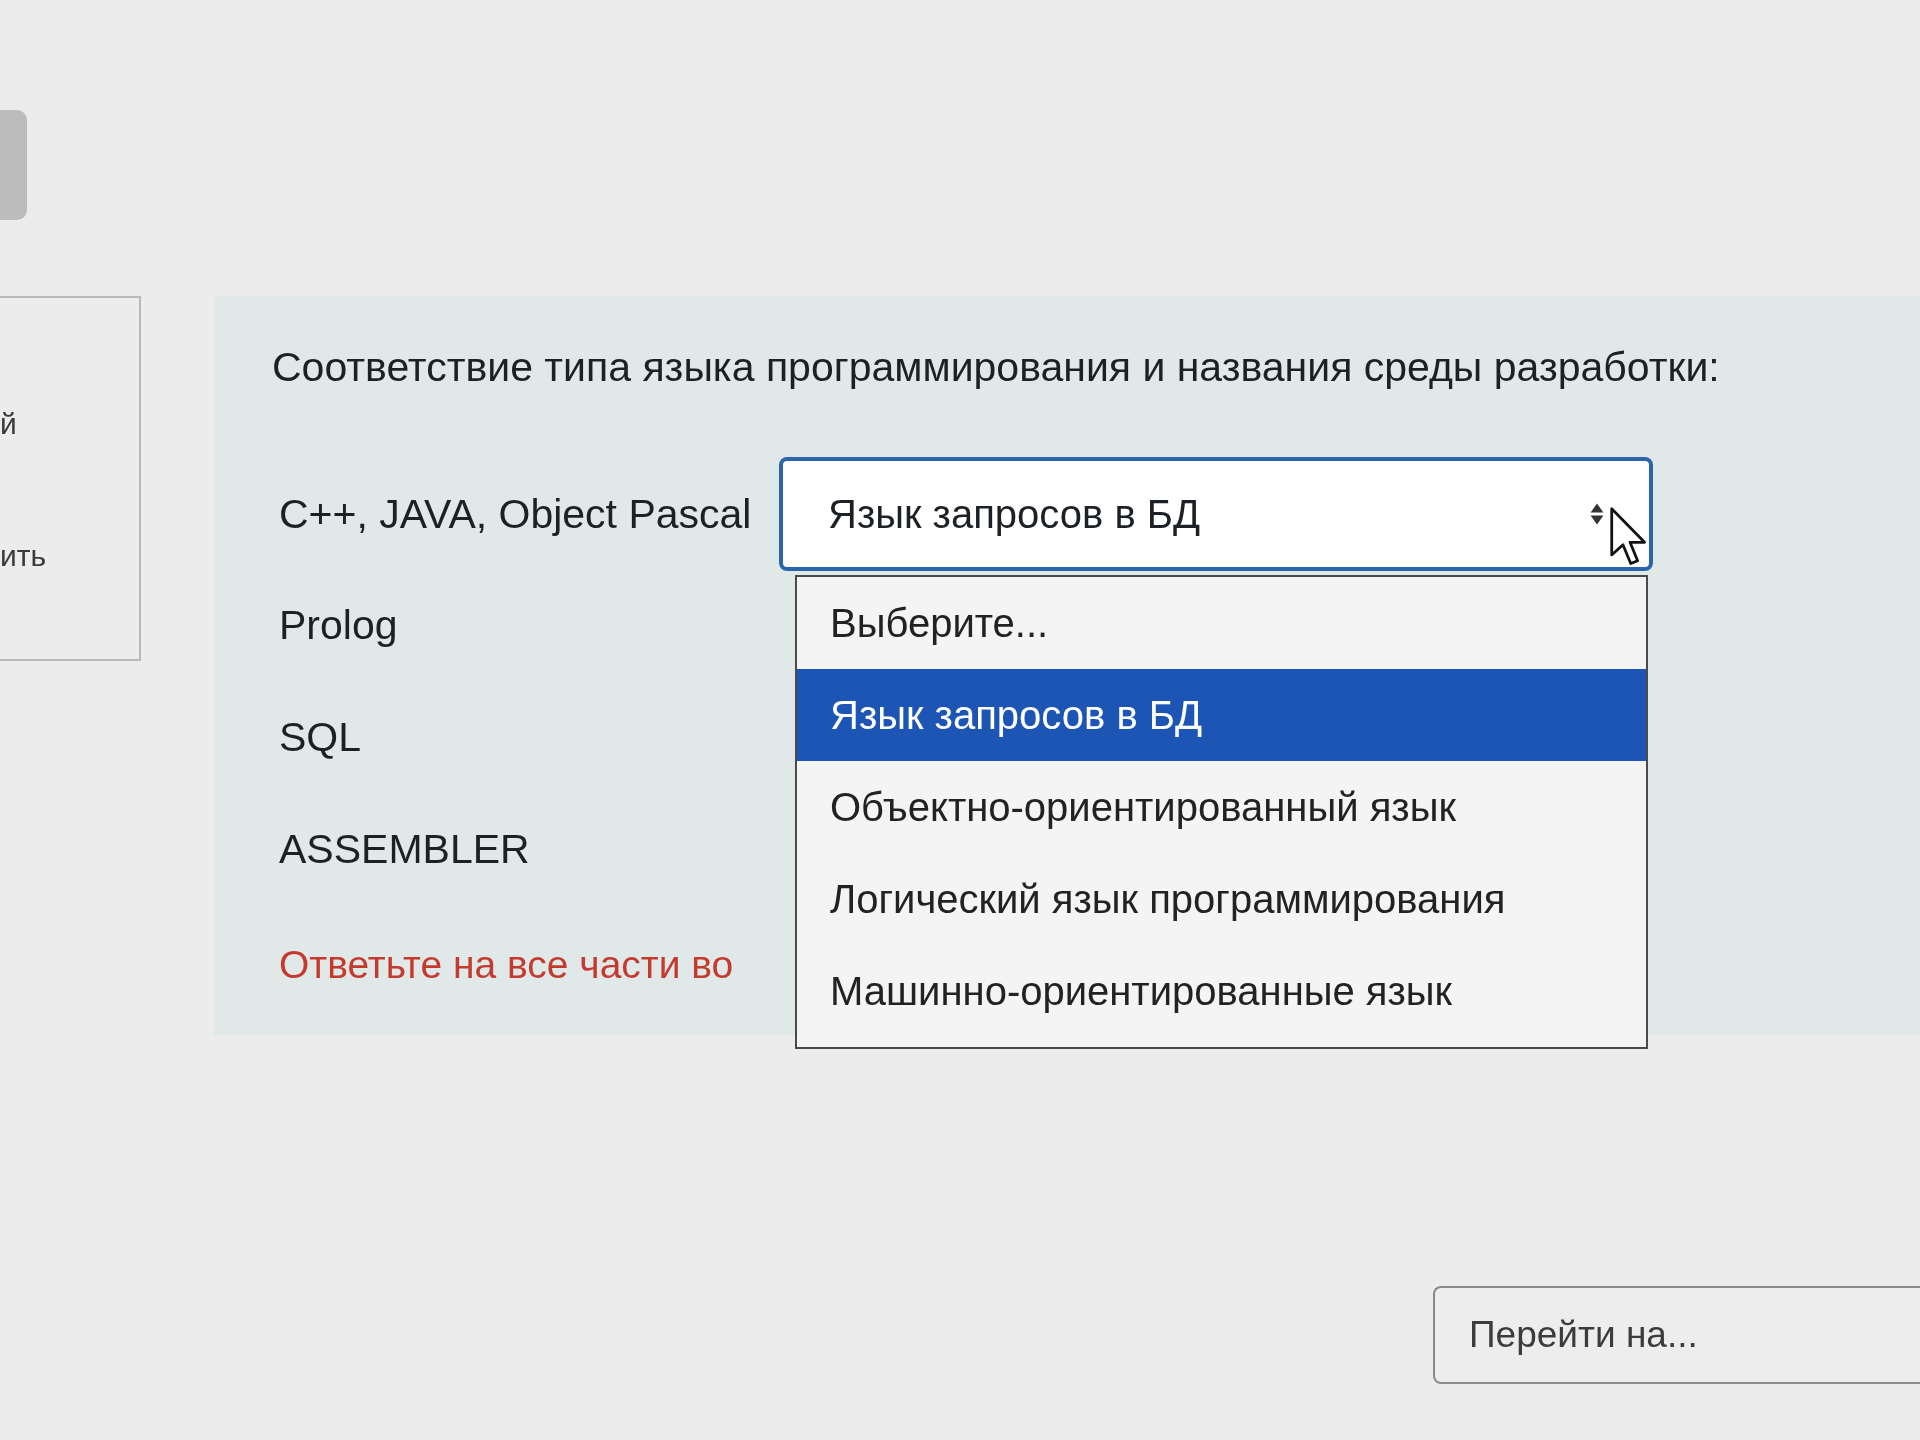 The height and width of the screenshot is (1440, 1920). I want to click on up-down-arrows-icon, so click(1597, 514).